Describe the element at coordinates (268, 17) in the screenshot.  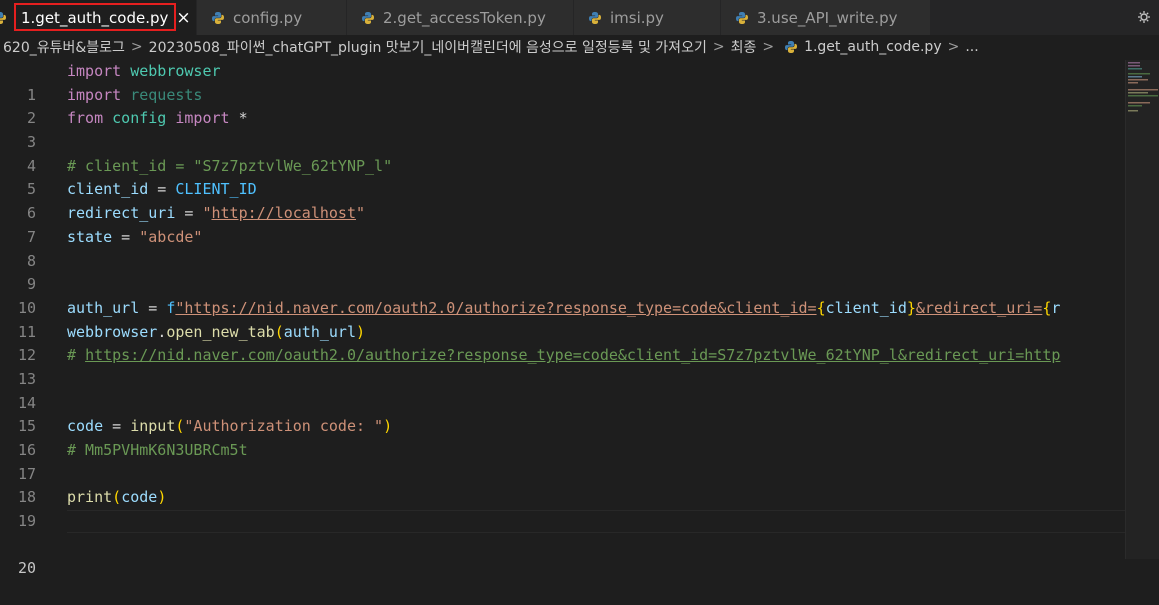
I see `tab-label: config.py` at that location.